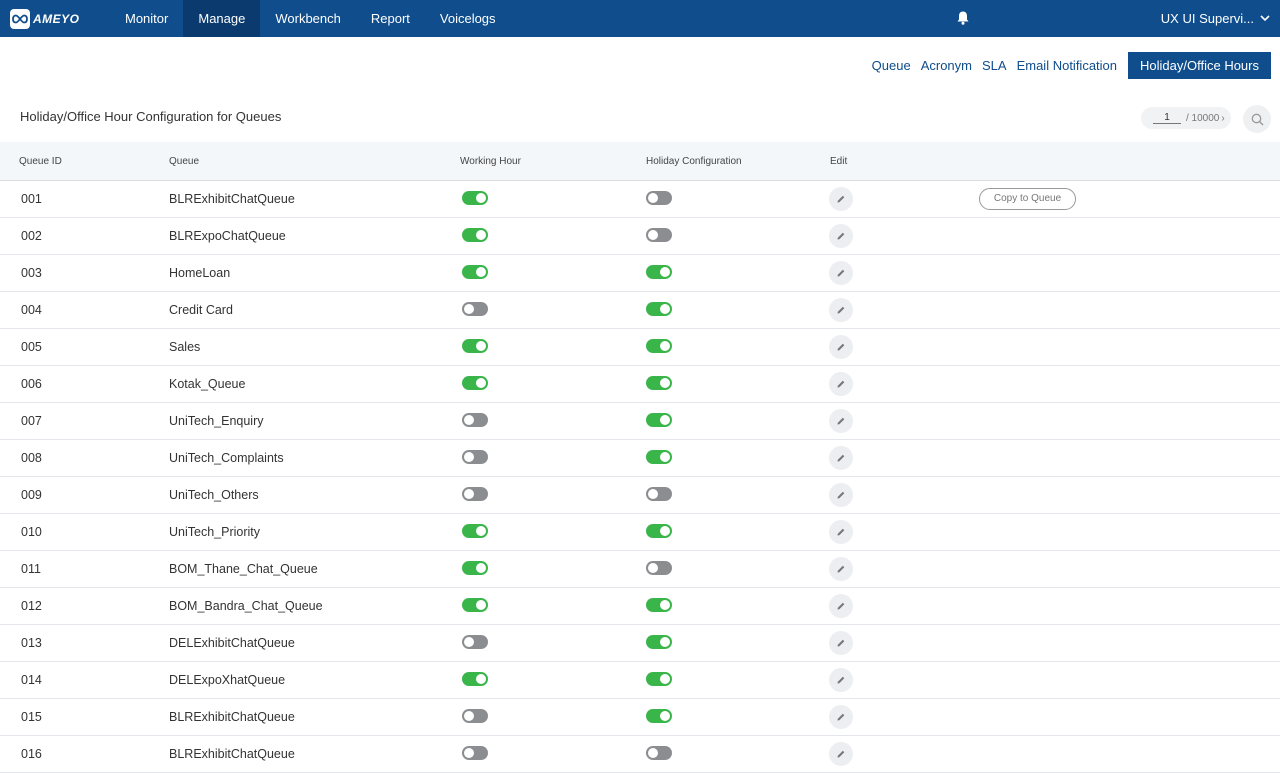 The width and height of the screenshot is (1280, 773). What do you see at coordinates (1167, 118) in the screenshot?
I see `page-number-input: 1` at bounding box center [1167, 118].